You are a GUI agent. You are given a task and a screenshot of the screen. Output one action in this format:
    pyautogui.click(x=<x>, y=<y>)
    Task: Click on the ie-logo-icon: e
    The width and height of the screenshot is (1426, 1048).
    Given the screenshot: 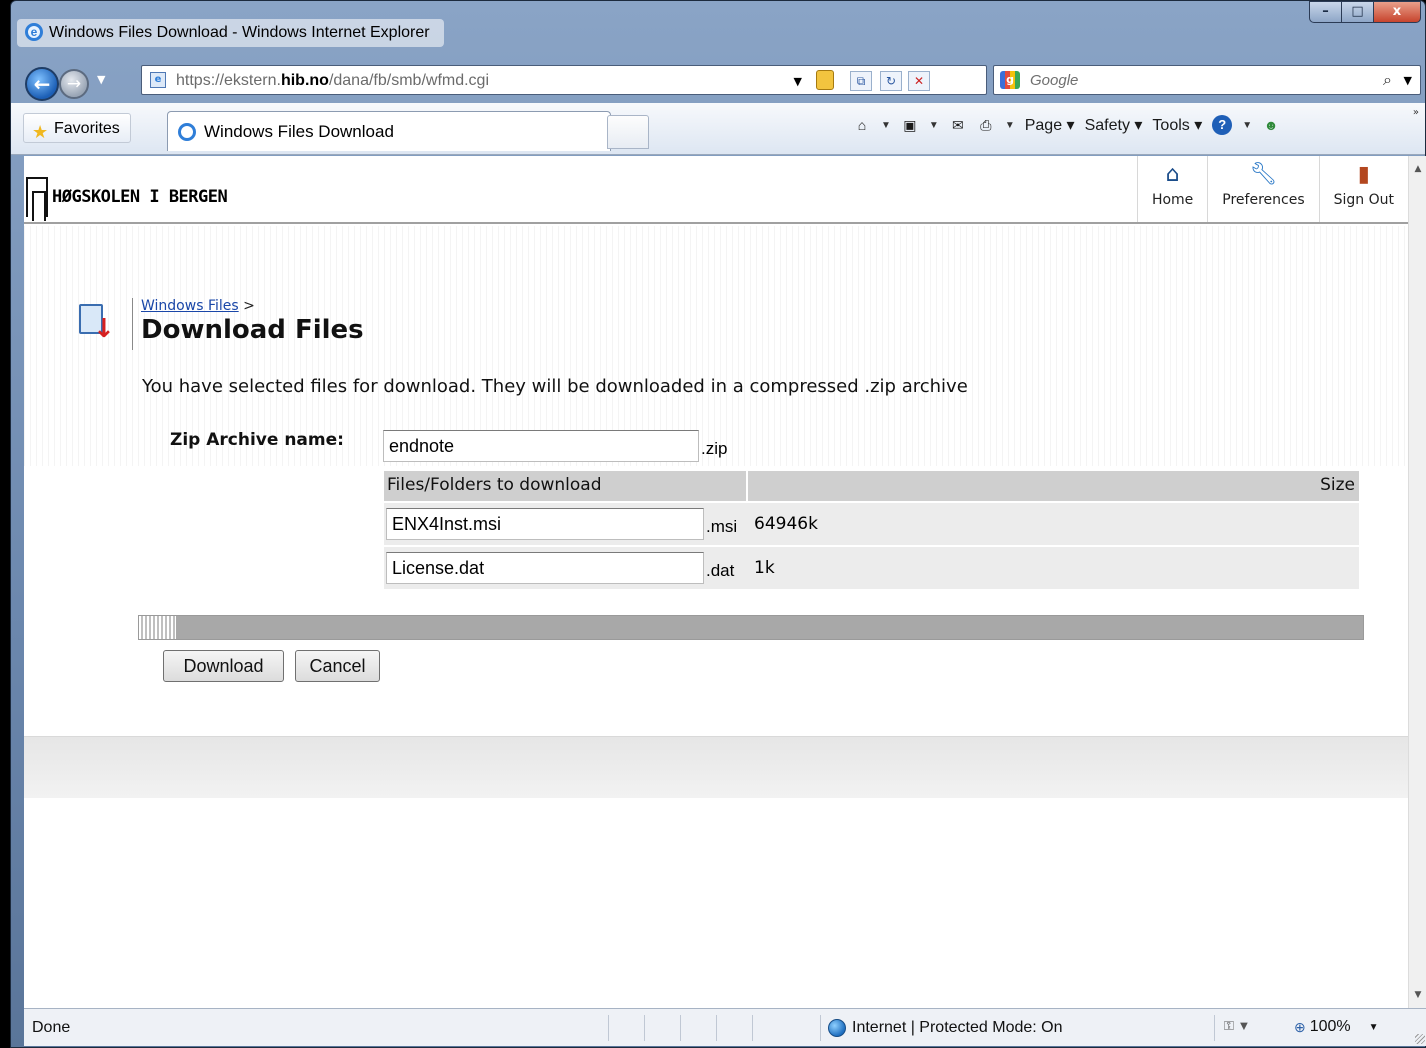 What is the action you would take?
    pyautogui.click(x=34, y=32)
    